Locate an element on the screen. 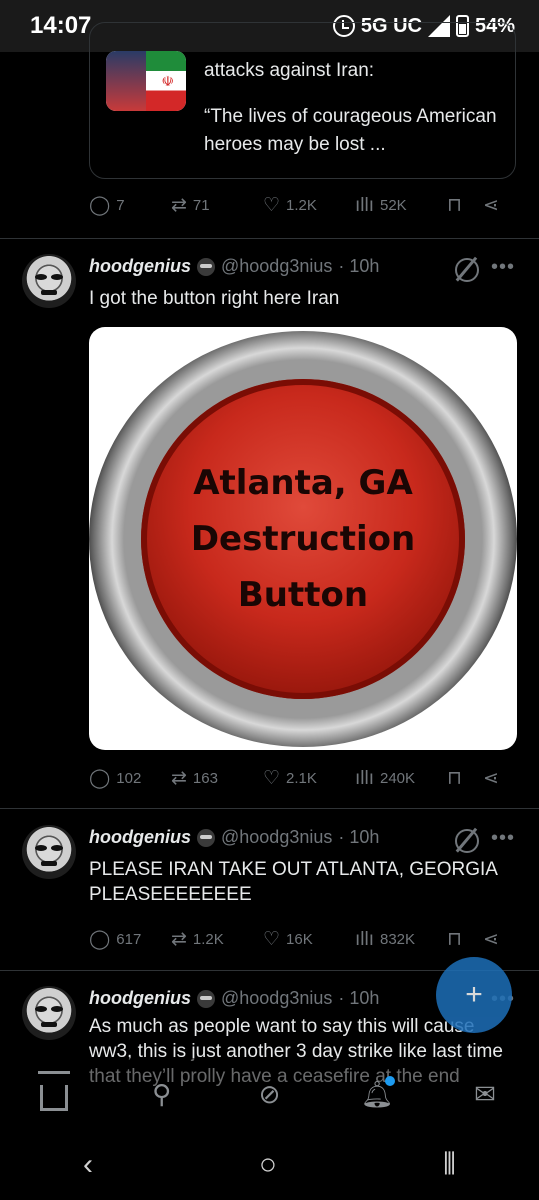  image-text-line-2: Destruction is located at coordinates (303, 539).